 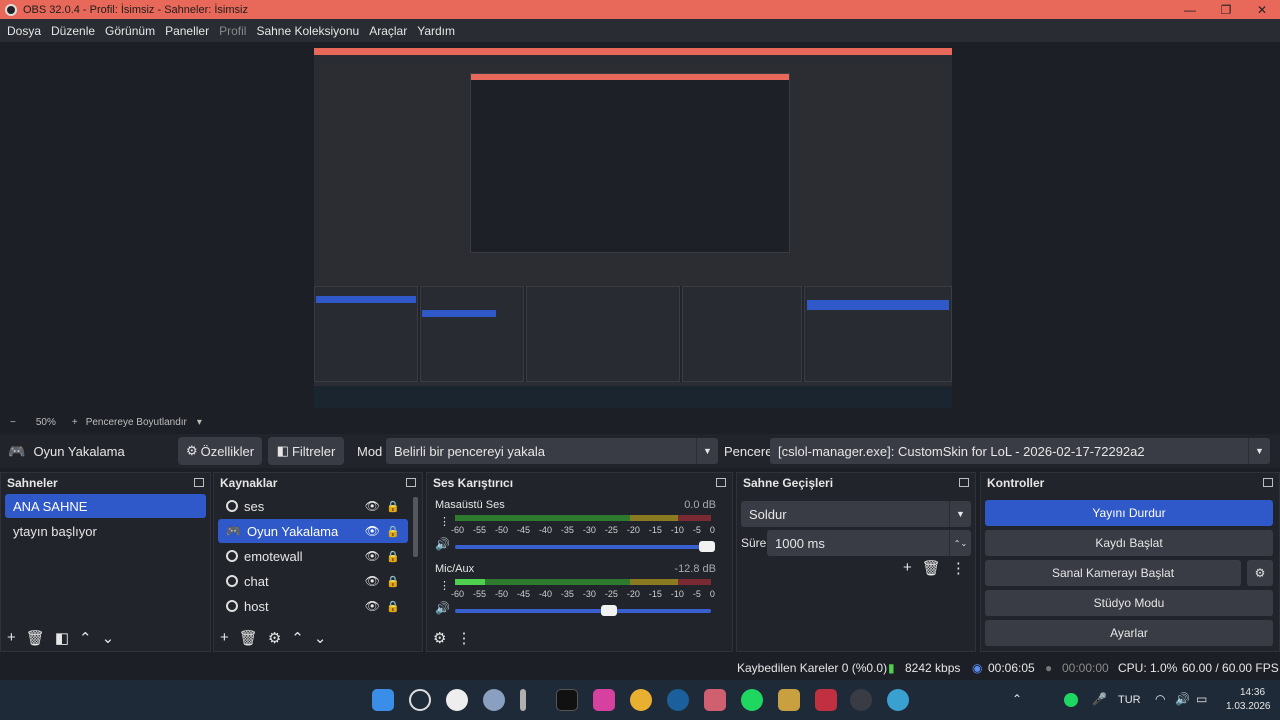 I want to click on search-icon, so click(x=420, y=700).